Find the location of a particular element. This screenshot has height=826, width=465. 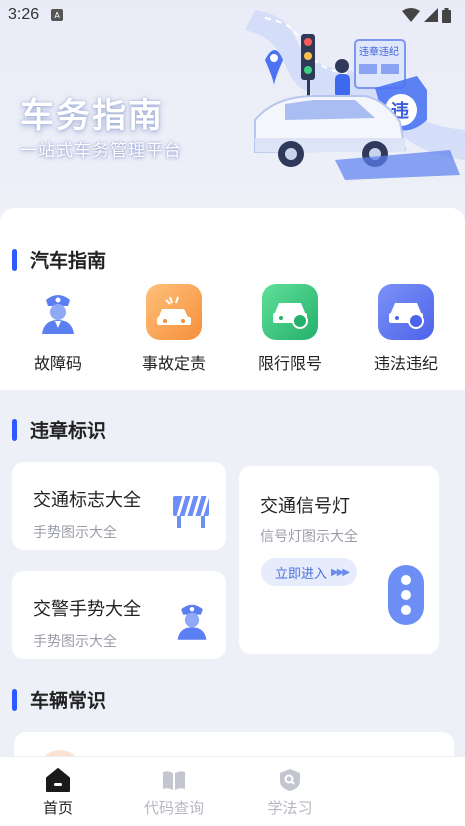

vehicle-heading: 车辆常识 is located at coordinates (59, 699).